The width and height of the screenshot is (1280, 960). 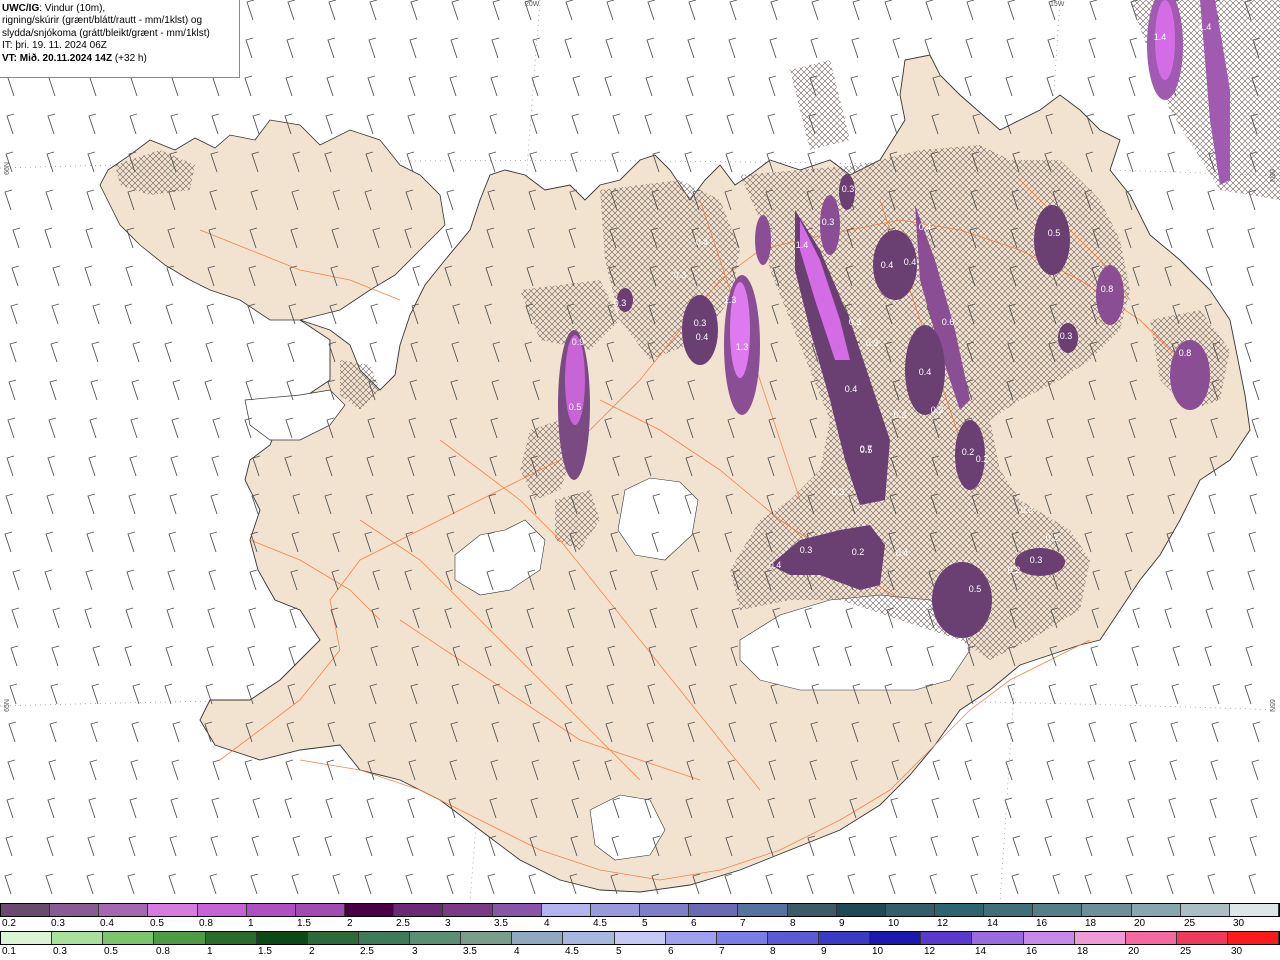 What do you see at coordinates (532, 4) in the screenshot?
I see `lon-label-20w: 20W` at bounding box center [532, 4].